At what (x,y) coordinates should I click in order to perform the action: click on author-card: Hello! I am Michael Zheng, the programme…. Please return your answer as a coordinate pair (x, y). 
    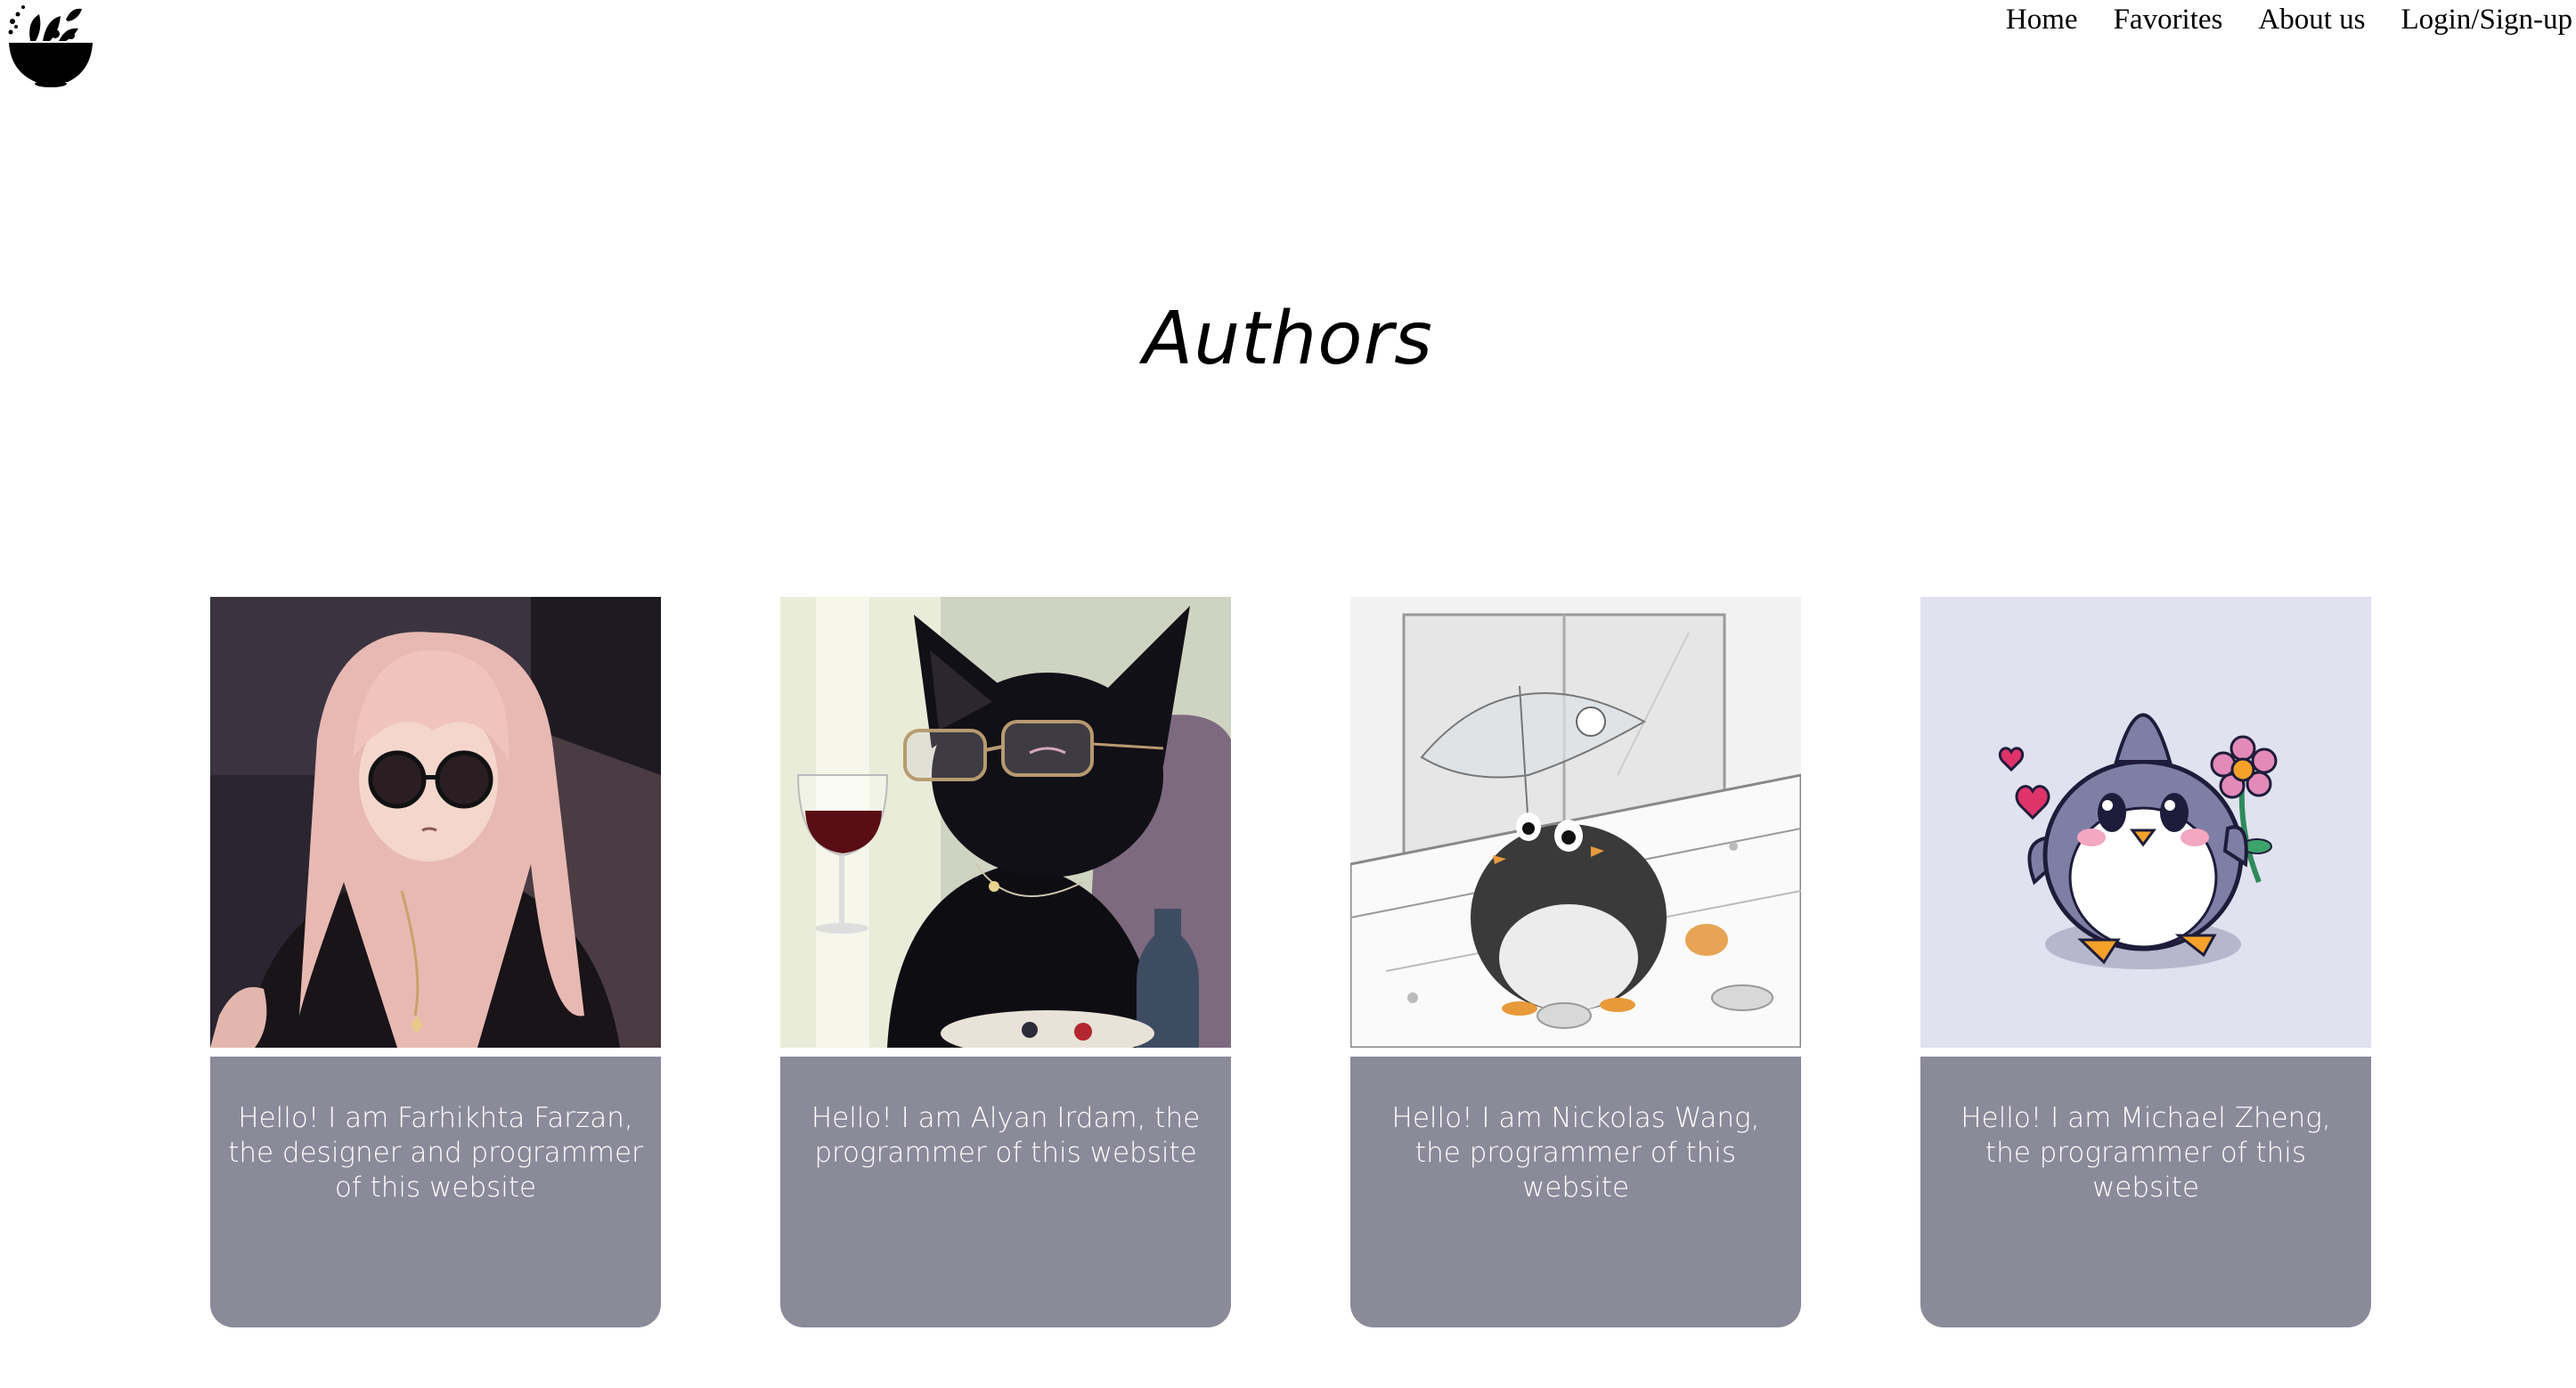
    Looking at the image, I should click on (2146, 962).